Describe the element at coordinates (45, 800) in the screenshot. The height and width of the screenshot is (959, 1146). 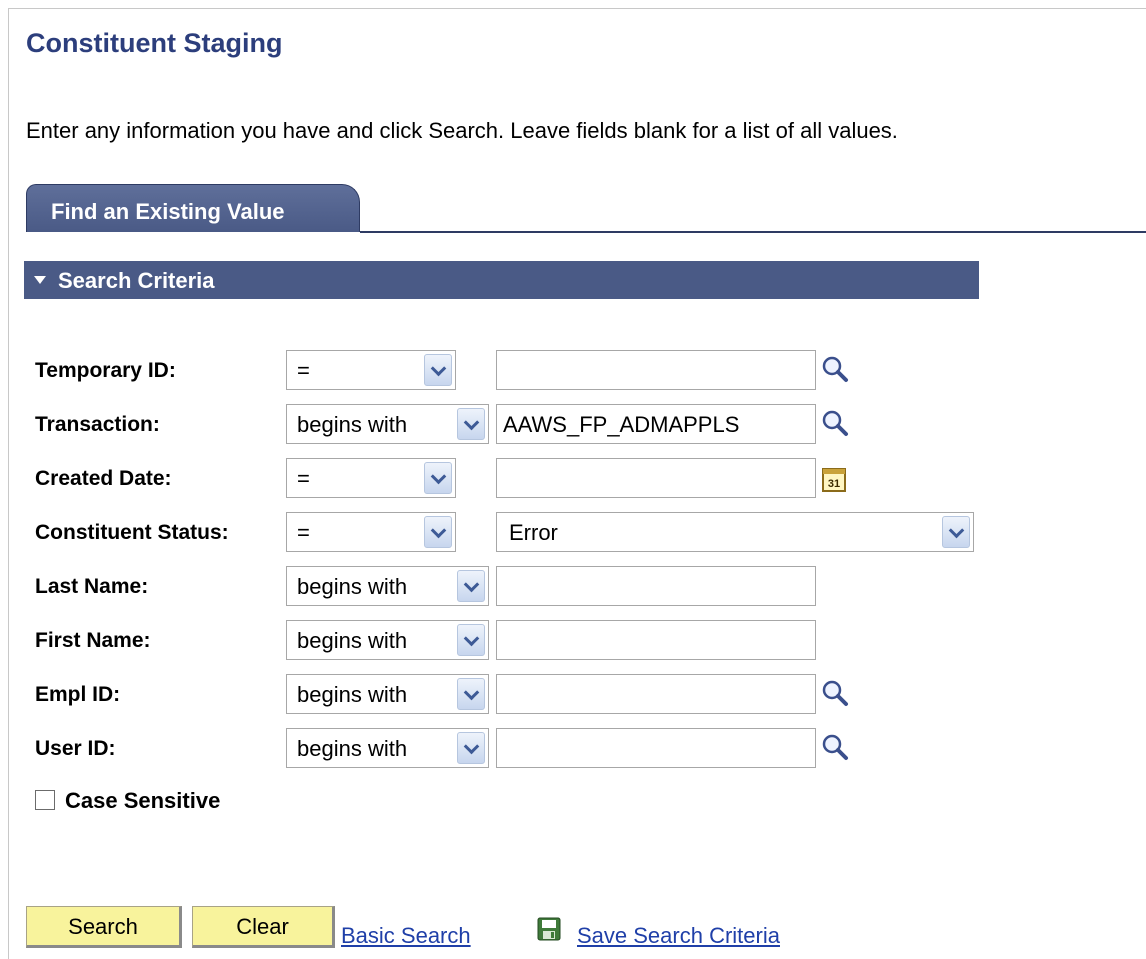
I see `case-sensitive-checkbox` at that location.